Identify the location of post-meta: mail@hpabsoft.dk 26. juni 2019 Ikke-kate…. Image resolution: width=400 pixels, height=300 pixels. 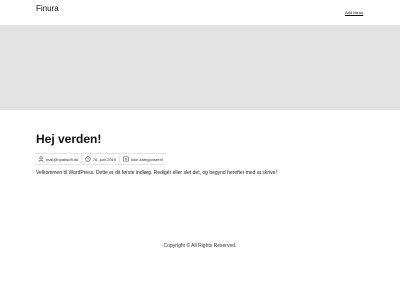
(100, 159).